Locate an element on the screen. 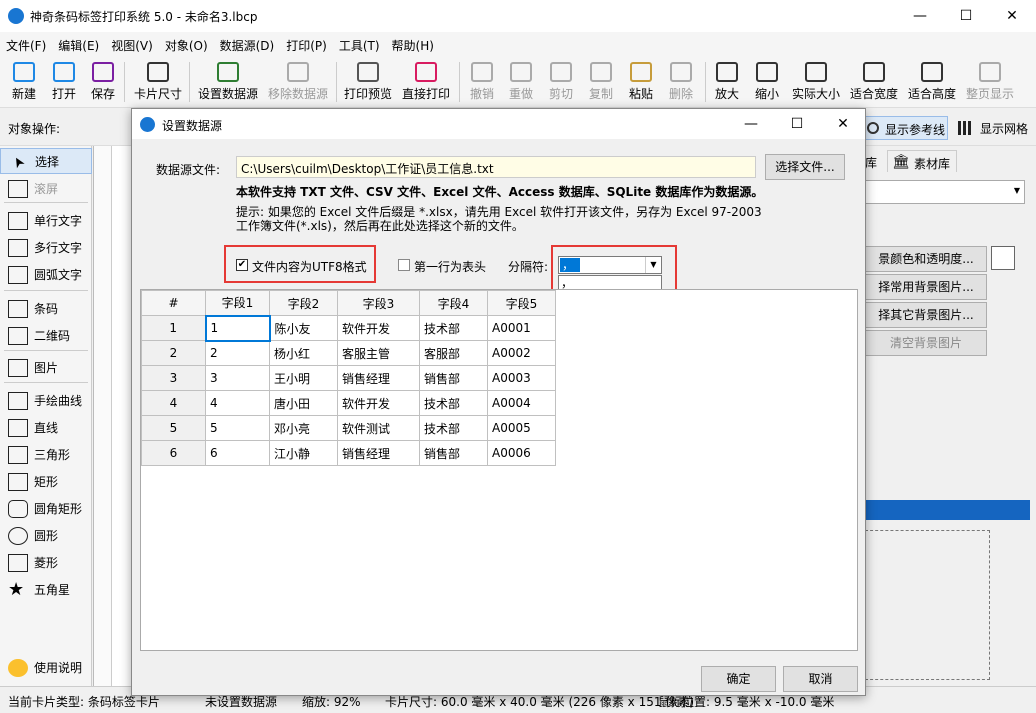  table-cell: 客服主管 is located at coordinates (378, 353).